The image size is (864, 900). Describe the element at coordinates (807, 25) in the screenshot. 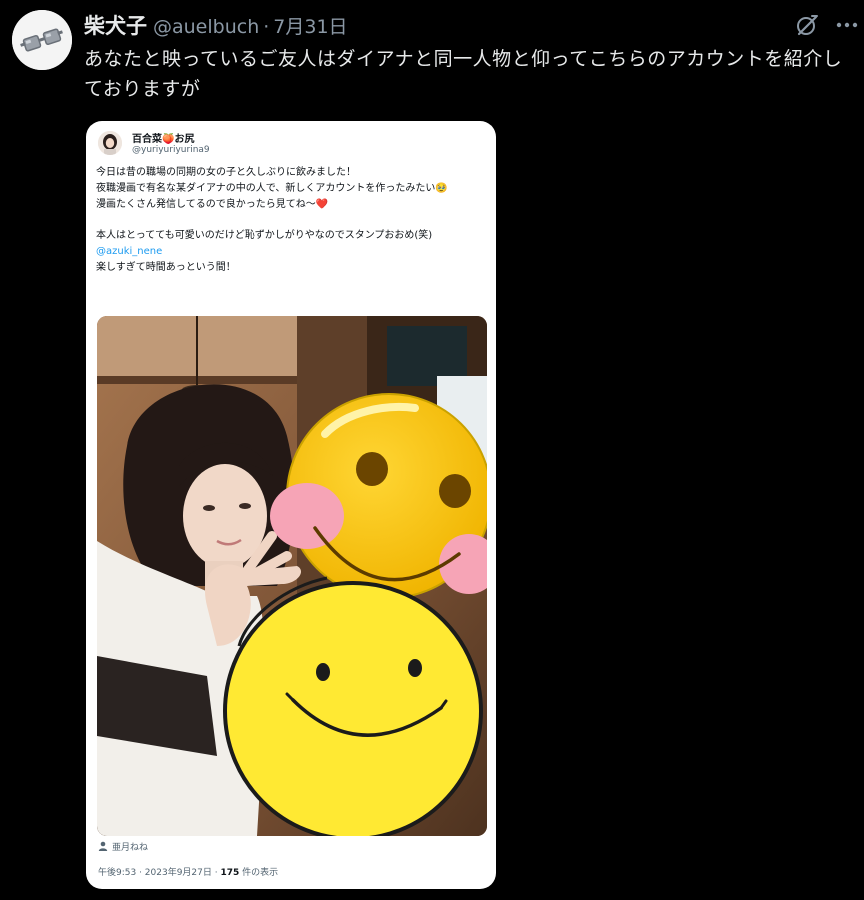

I see `grok-icon` at that location.